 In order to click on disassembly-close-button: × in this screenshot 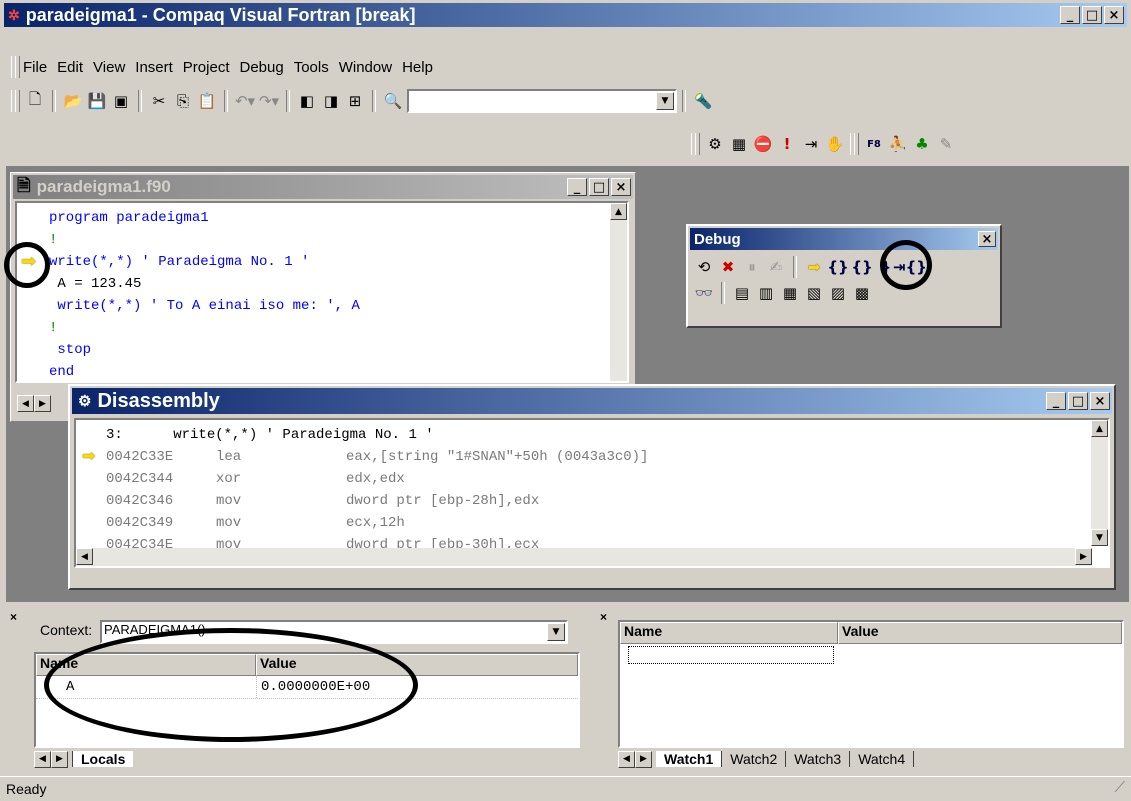, I will do `click(1100, 401)`.